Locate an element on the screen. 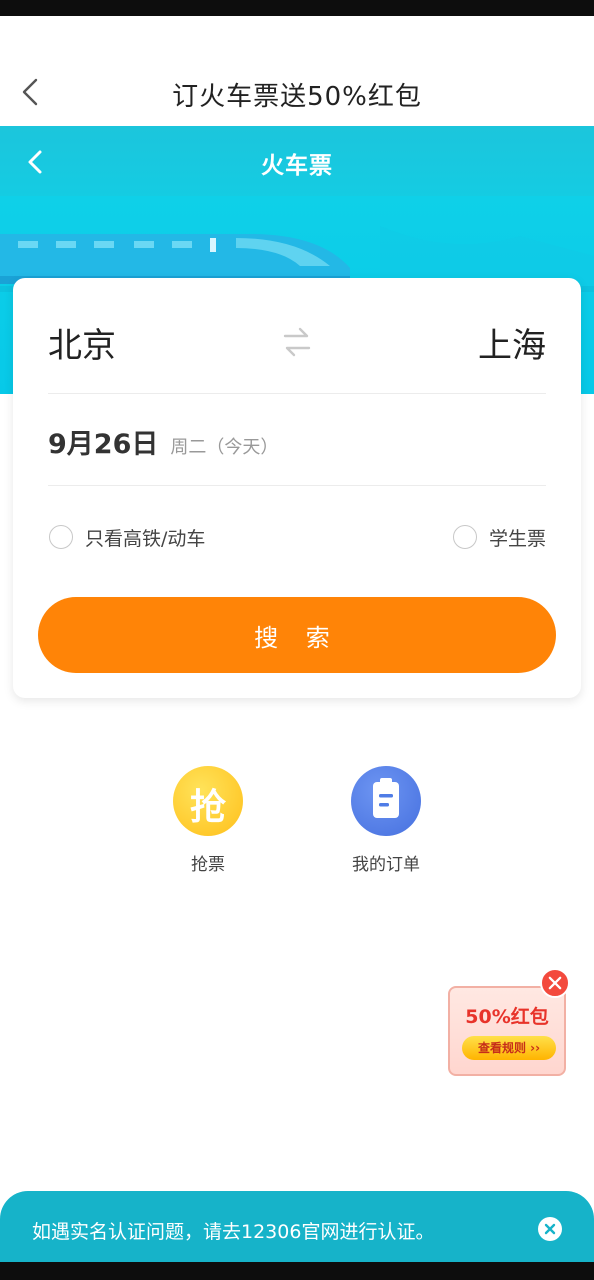 The image size is (594, 1280). high-speed-option-label: 只看高铁/动车 is located at coordinates (145, 538).